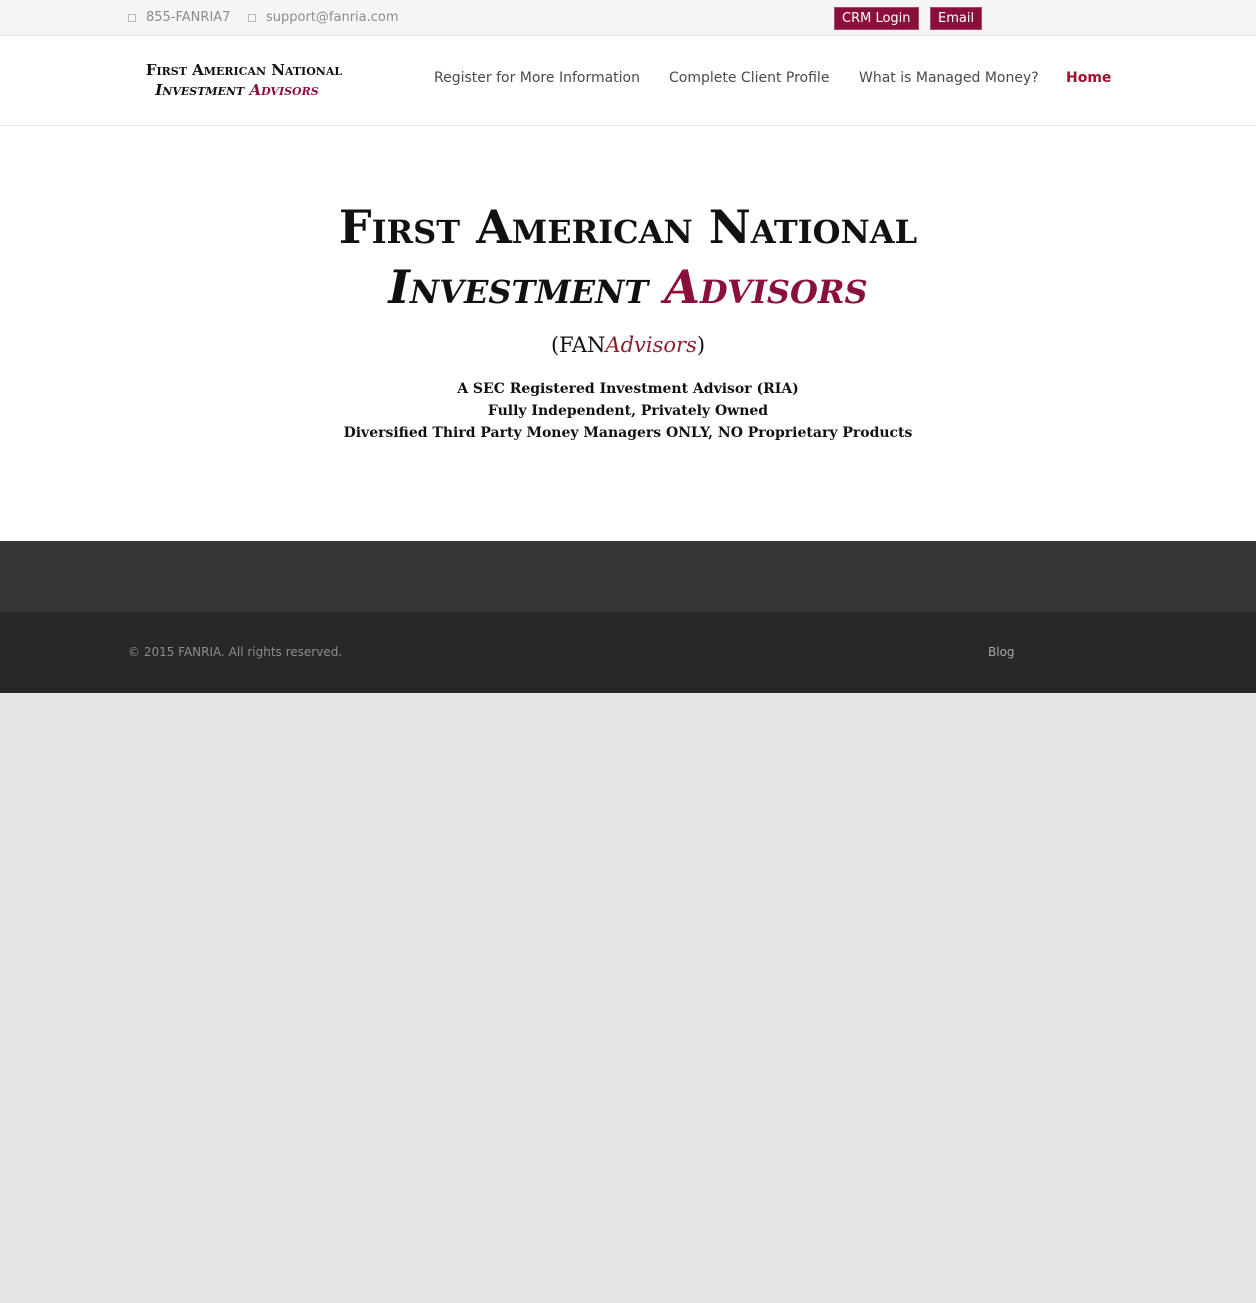  I want to click on logo-word-investment: Investment, so click(200, 90).